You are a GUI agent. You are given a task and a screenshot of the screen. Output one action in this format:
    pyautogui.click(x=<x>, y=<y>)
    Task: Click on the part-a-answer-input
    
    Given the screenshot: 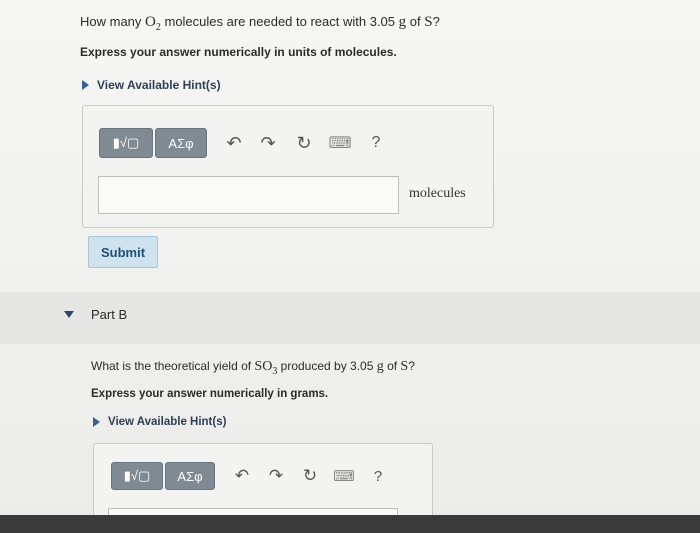 What is the action you would take?
    pyautogui.click(x=248, y=195)
    